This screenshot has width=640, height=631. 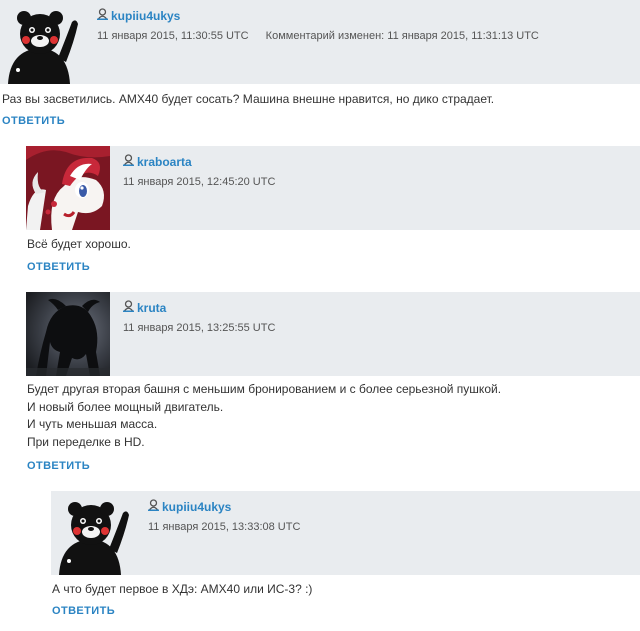 I want to click on comment-date: 11 января 2015, 12:45:20 UTC, so click(x=199, y=182).